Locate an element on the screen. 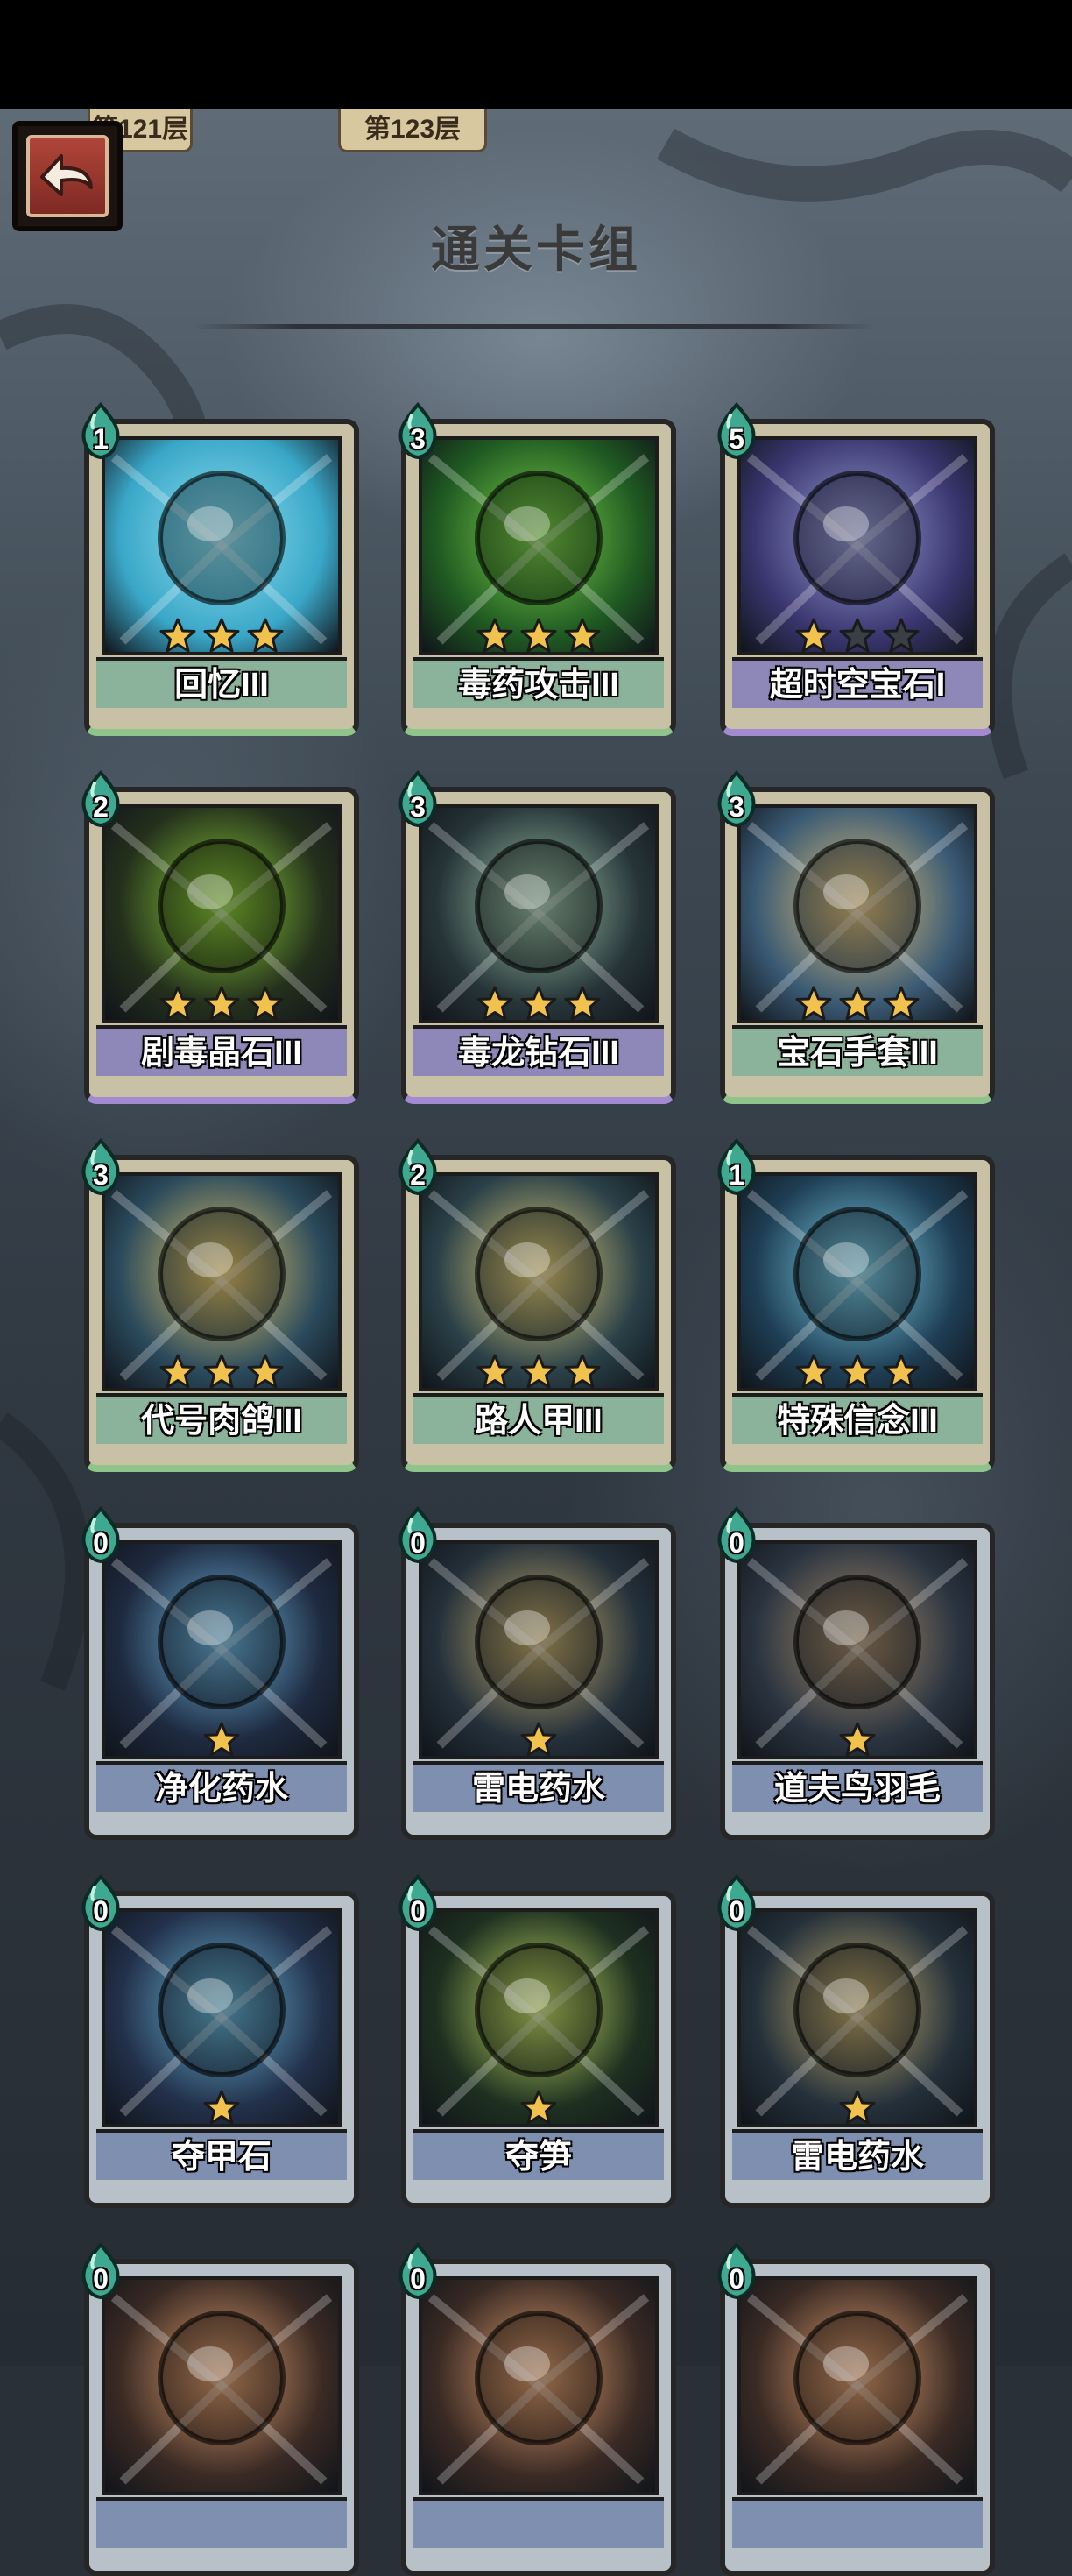 The image size is (1072, 2576). card-name: 夺笋 is located at coordinates (538, 2154).